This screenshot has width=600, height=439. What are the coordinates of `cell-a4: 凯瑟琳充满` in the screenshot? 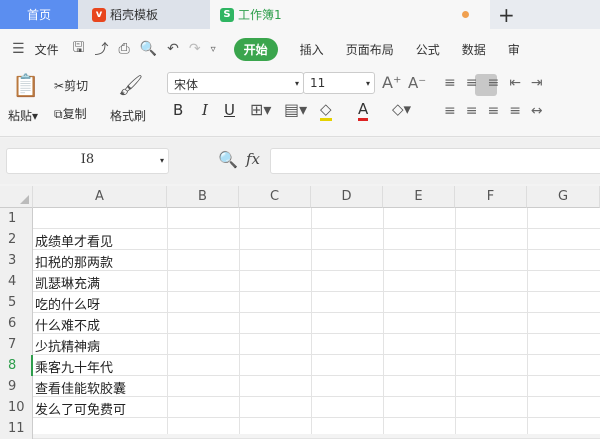 It's located at (67, 282).